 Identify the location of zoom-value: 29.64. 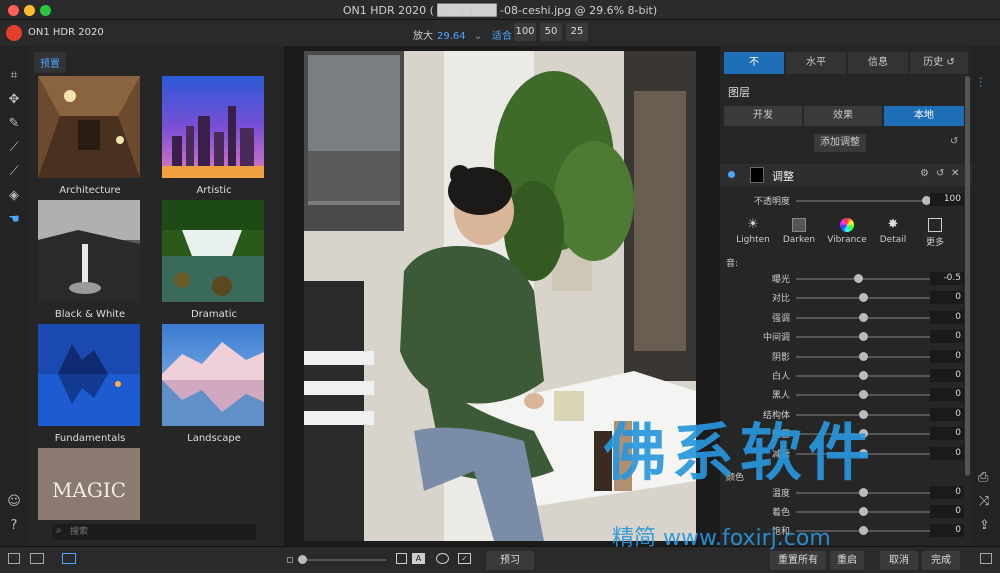
(451, 36).